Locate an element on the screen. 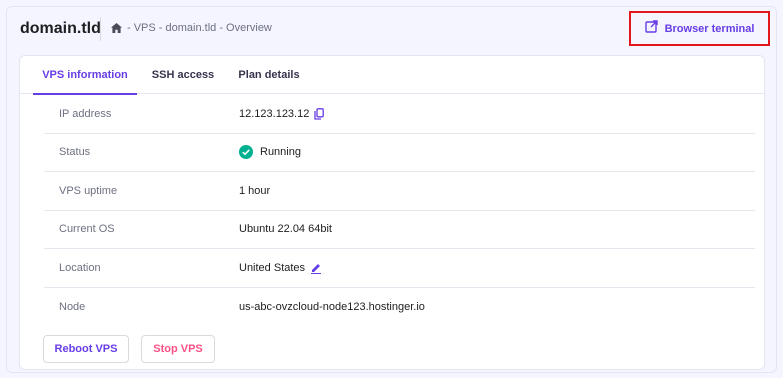 This screenshot has height=378, width=783. info-row-uptime: VPS uptime 1 hour is located at coordinates (399, 191).